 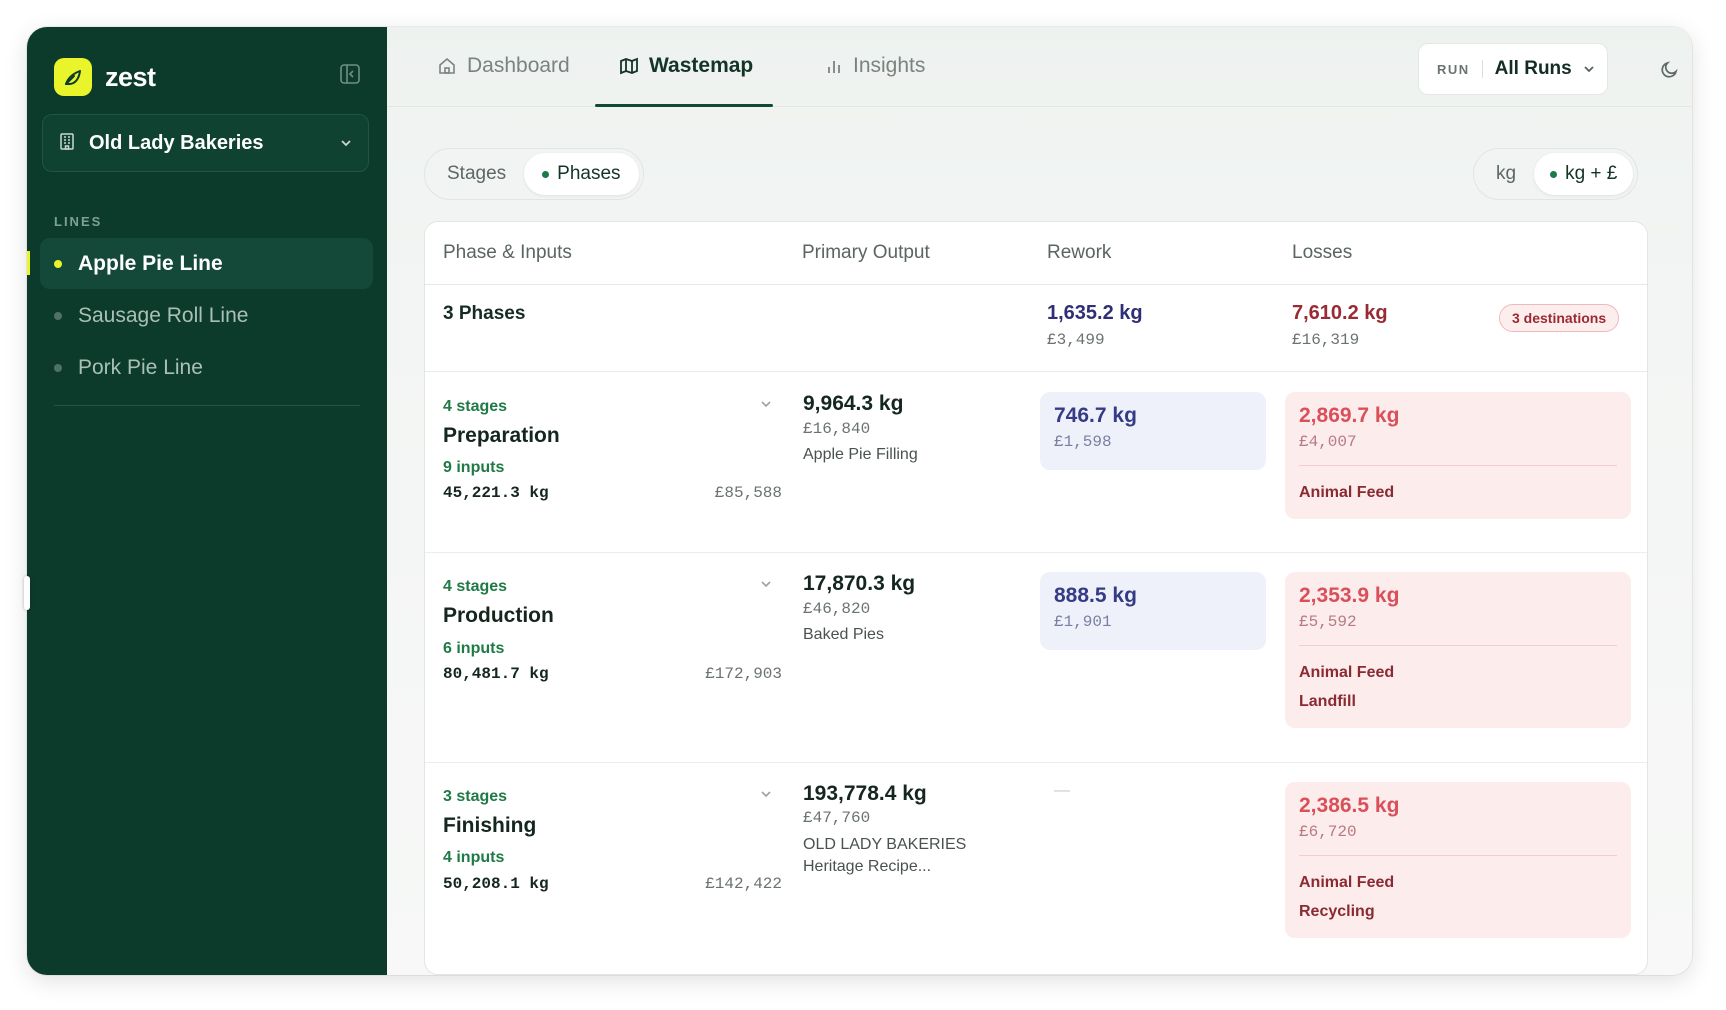 I want to click on run-label: RUN, so click(x=1453, y=69).